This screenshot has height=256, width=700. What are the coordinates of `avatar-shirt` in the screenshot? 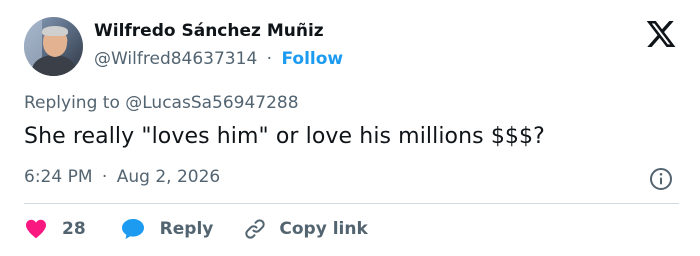 It's located at (54, 65).